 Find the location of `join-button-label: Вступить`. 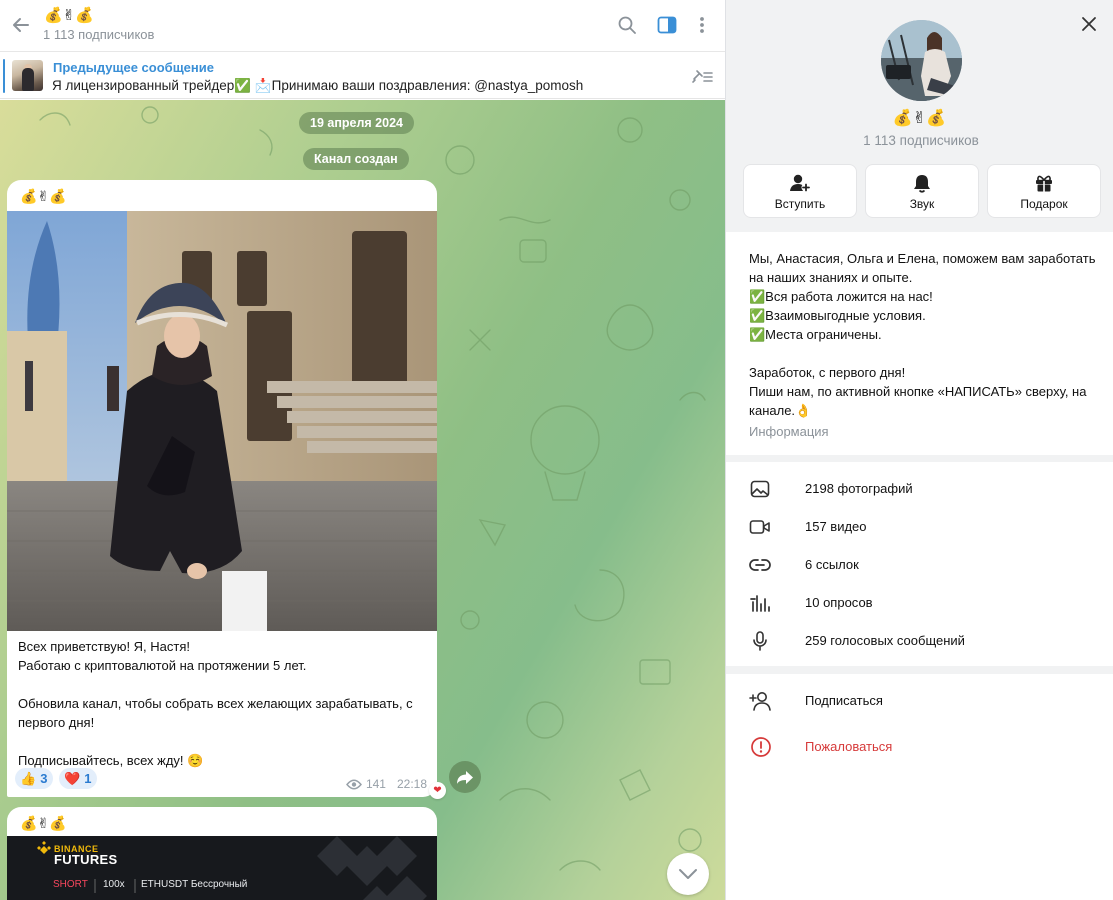

join-button-label: Вступить is located at coordinates (800, 204).